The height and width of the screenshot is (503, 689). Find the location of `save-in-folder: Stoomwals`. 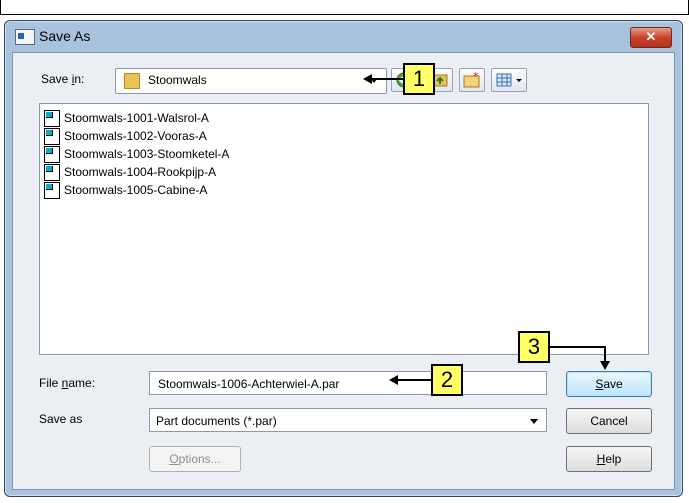

save-in-folder: Stoomwals is located at coordinates (177, 80).